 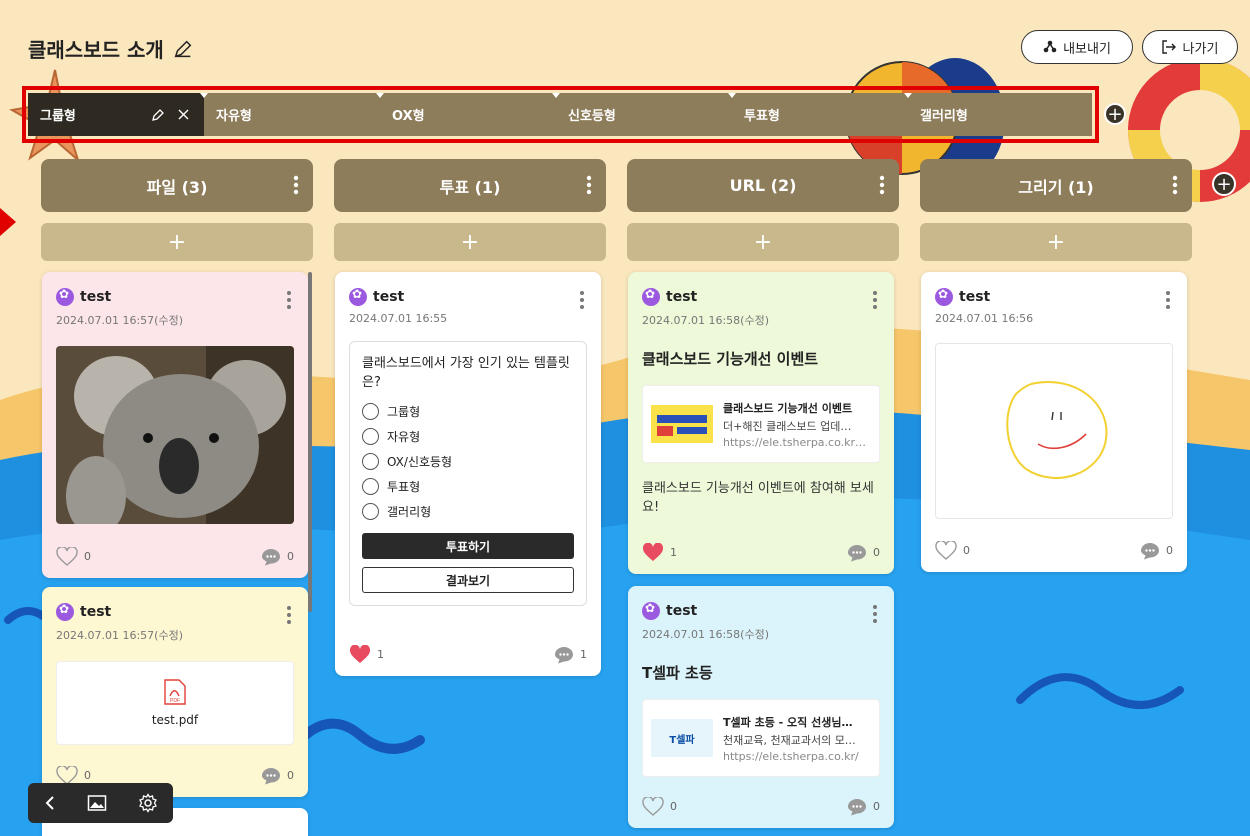 I want to click on poll-option: 갤러리형, so click(x=468, y=511).